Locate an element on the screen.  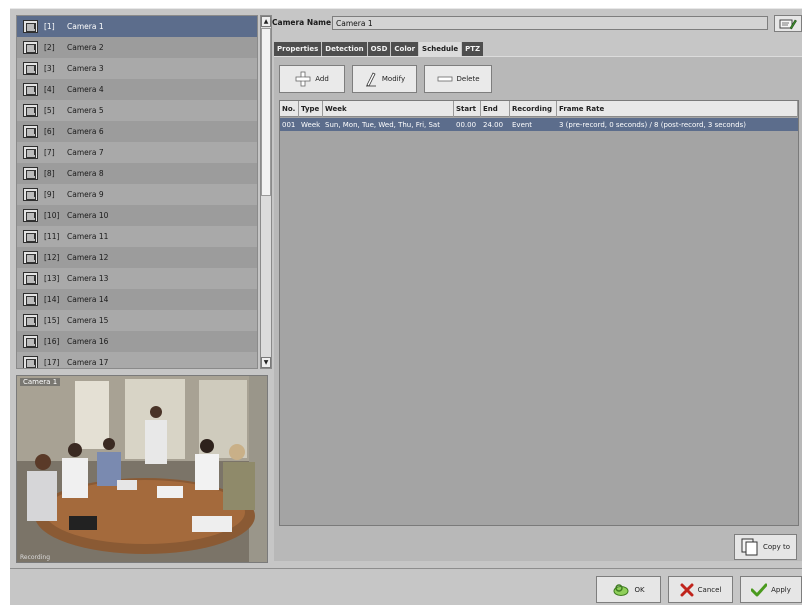
camera-number: [12] is located at coordinates (52, 257).